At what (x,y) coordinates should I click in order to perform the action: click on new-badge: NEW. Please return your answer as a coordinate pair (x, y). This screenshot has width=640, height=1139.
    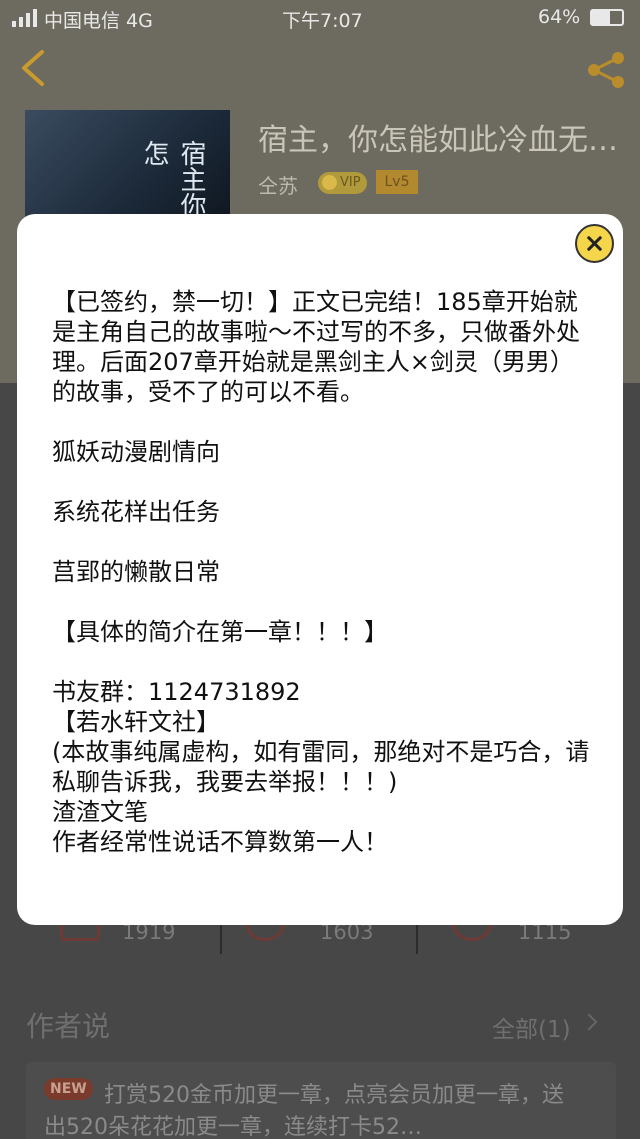
    Looking at the image, I should click on (68, 1089).